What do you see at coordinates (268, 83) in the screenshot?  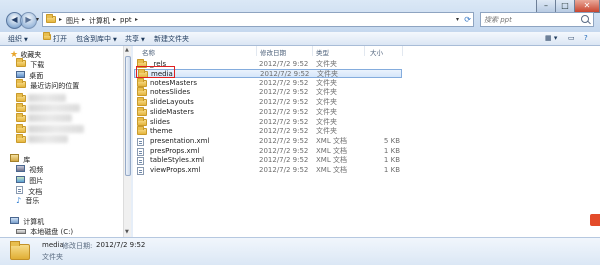 I see `file-row: notesMasters 2012/7/2 9:52 文件夹` at bounding box center [268, 83].